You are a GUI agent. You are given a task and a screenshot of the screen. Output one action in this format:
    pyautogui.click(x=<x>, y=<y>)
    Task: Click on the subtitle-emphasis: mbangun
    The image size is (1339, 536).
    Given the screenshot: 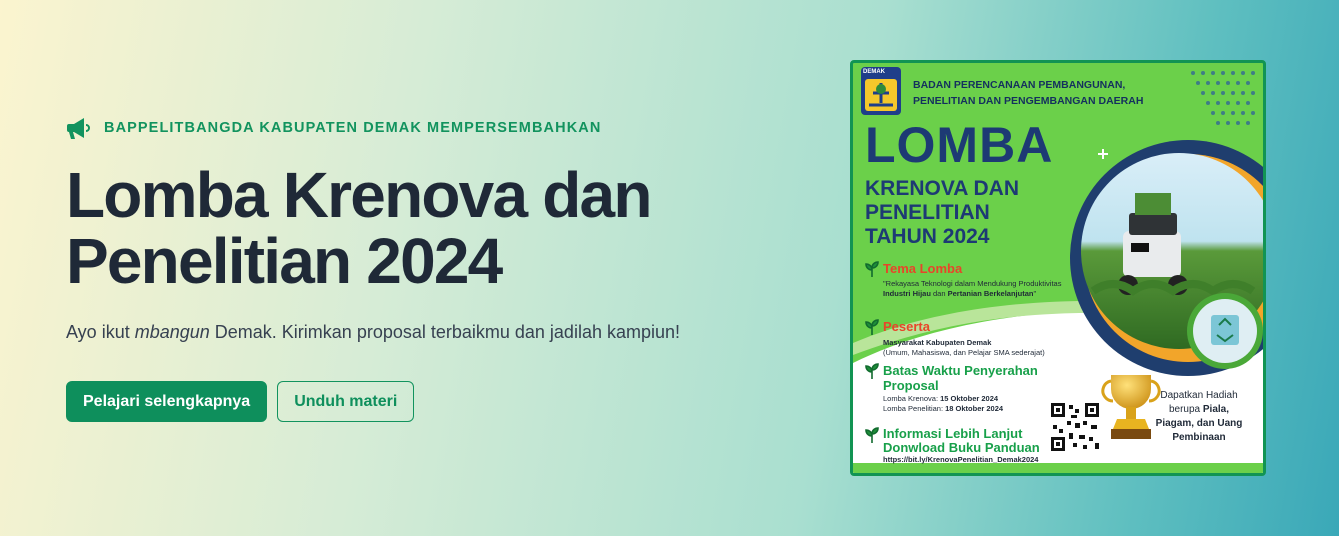 What is the action you would take?
    pyautogui.click(x=172, y=332)
    